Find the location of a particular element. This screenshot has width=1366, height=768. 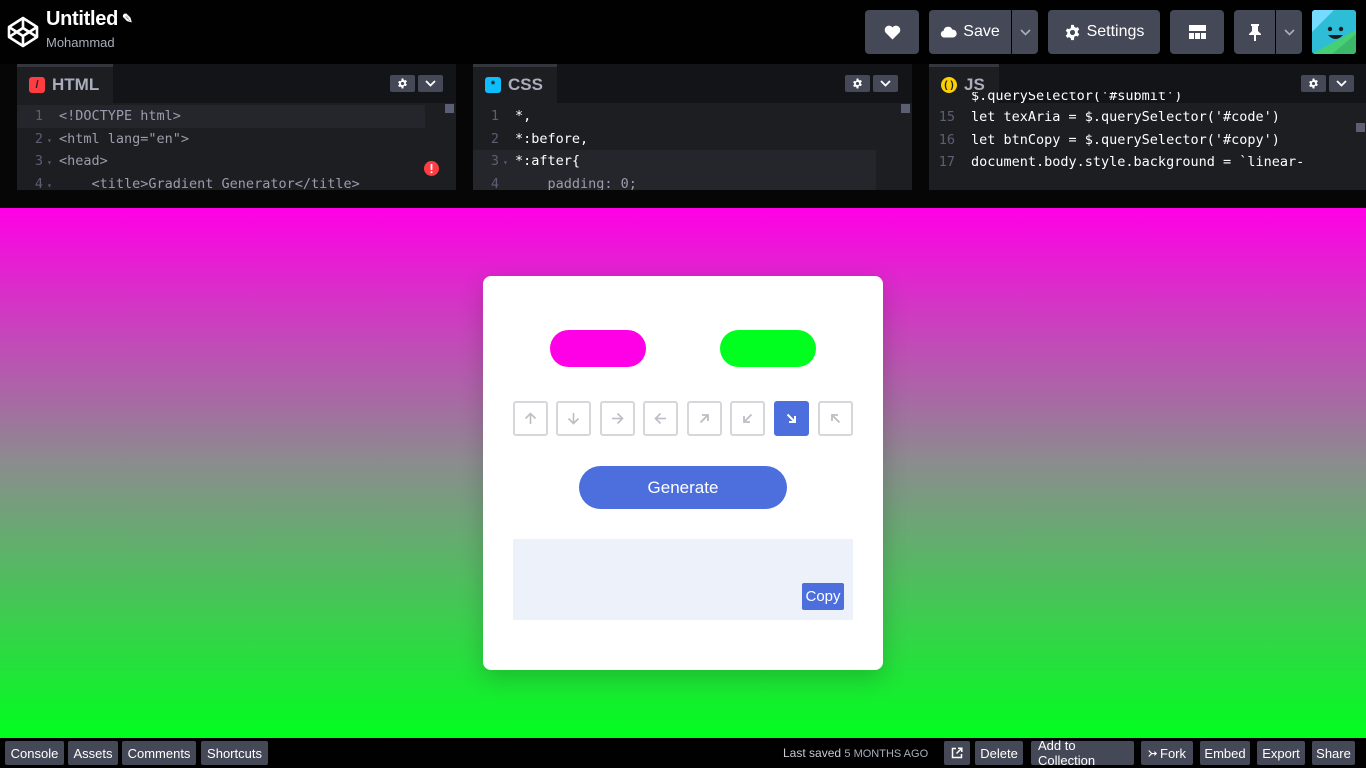

js-collapse-button is located at coordinates (1341, 83).